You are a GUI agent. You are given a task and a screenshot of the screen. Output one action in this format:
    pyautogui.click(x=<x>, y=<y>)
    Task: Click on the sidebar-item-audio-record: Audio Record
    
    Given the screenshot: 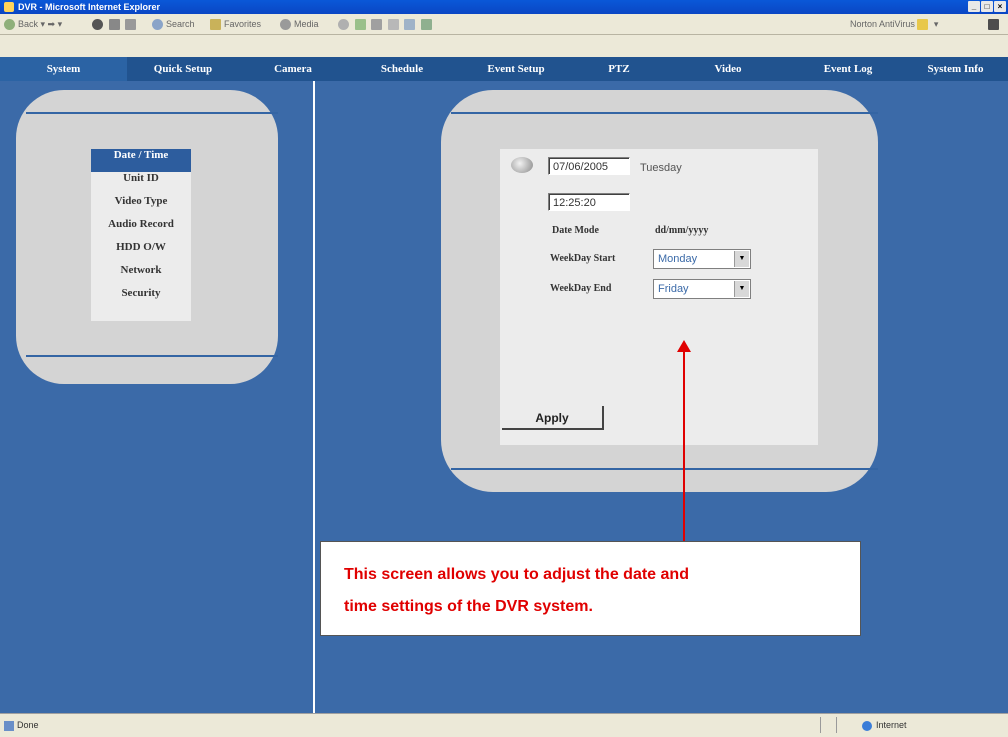 What is the action you would take?
    pyautogui.click(x=141, y=229)
    